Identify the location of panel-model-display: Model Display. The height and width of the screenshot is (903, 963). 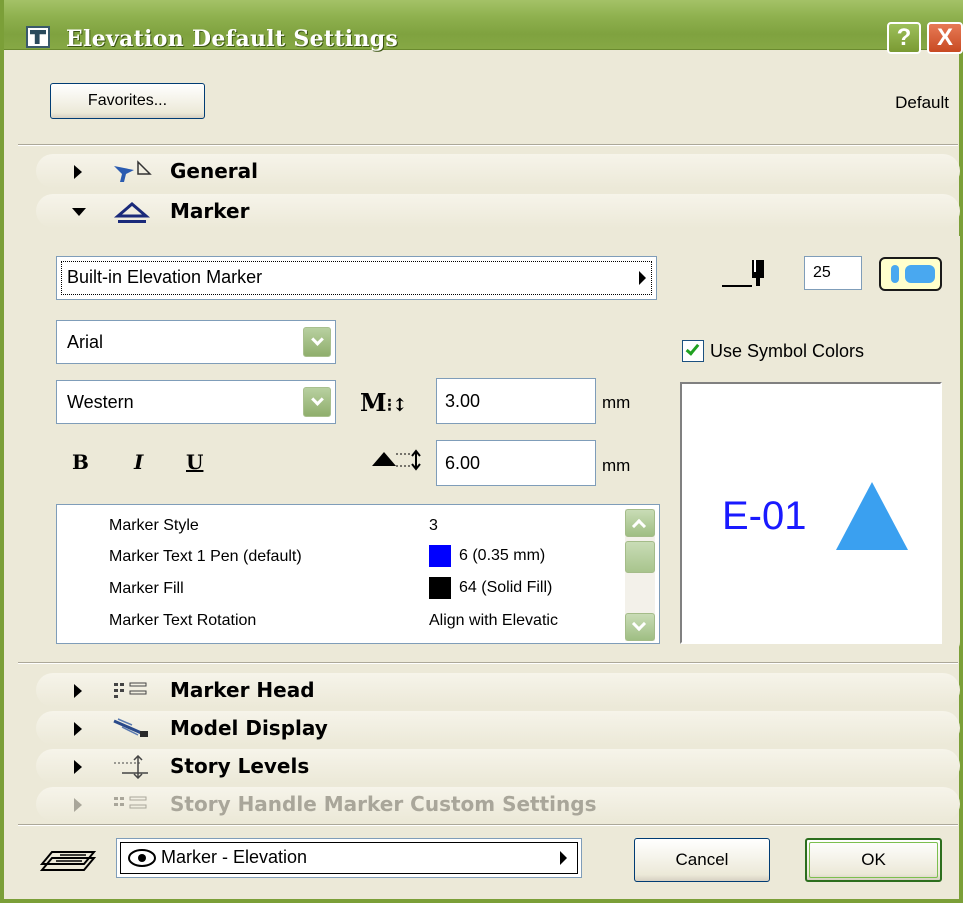
(498, 728).